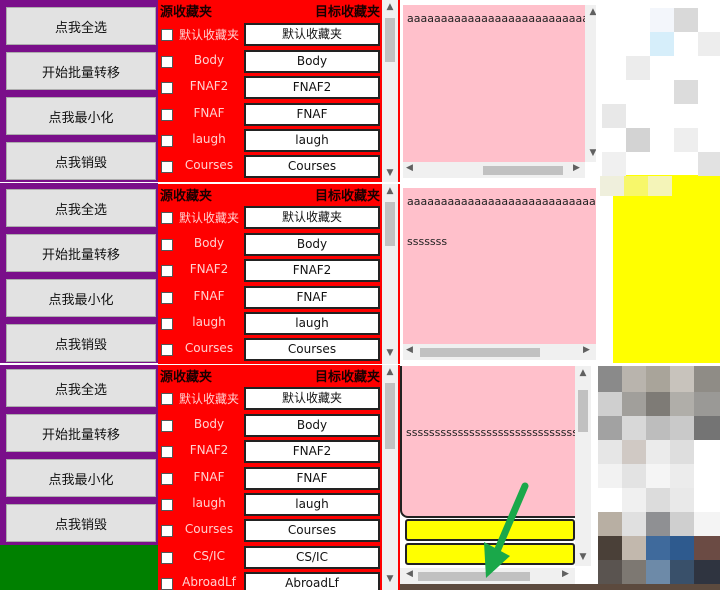  I want to click on source-folder-label: CS/IC, so click(209, 556).